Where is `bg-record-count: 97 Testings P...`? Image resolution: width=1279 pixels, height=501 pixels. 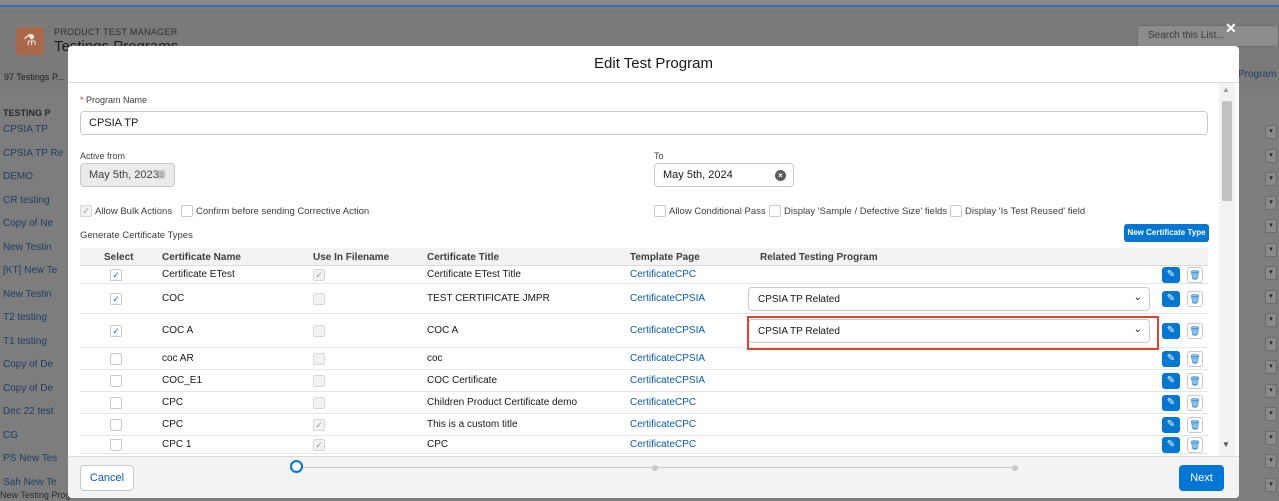
bg-record-count: 97 Testings P... is located at coordinates (34, 77).